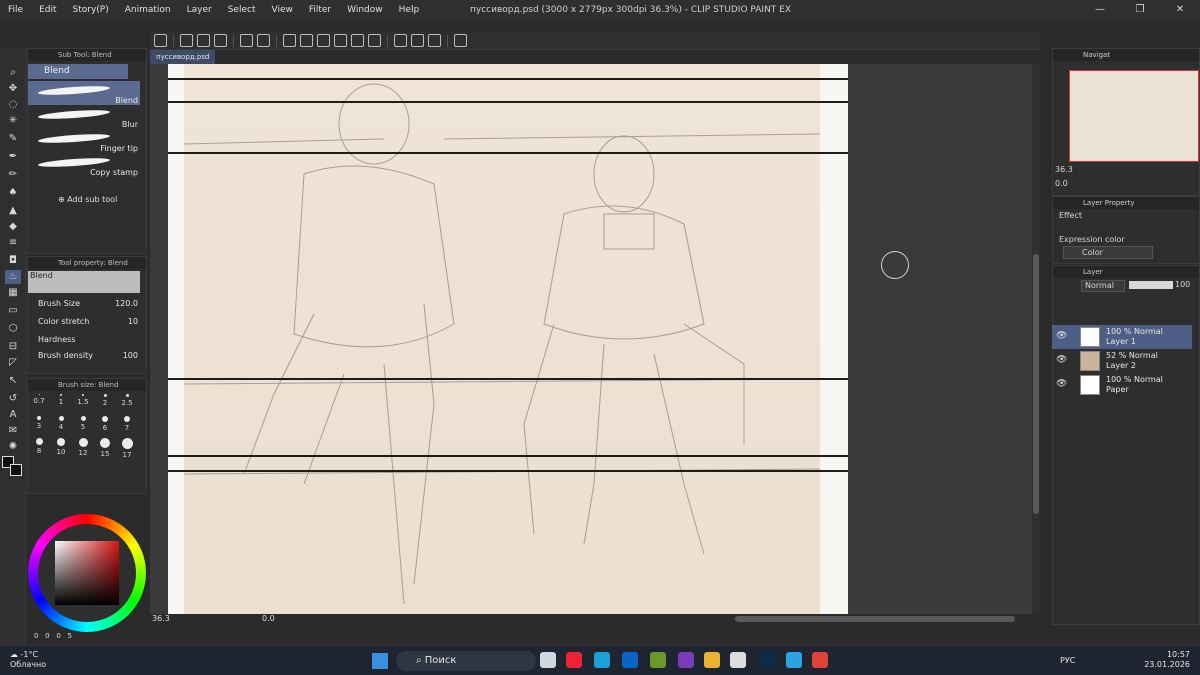 This screenshot has width=1200, height=675. I want to click on telegram-icon, so click(794, 660).